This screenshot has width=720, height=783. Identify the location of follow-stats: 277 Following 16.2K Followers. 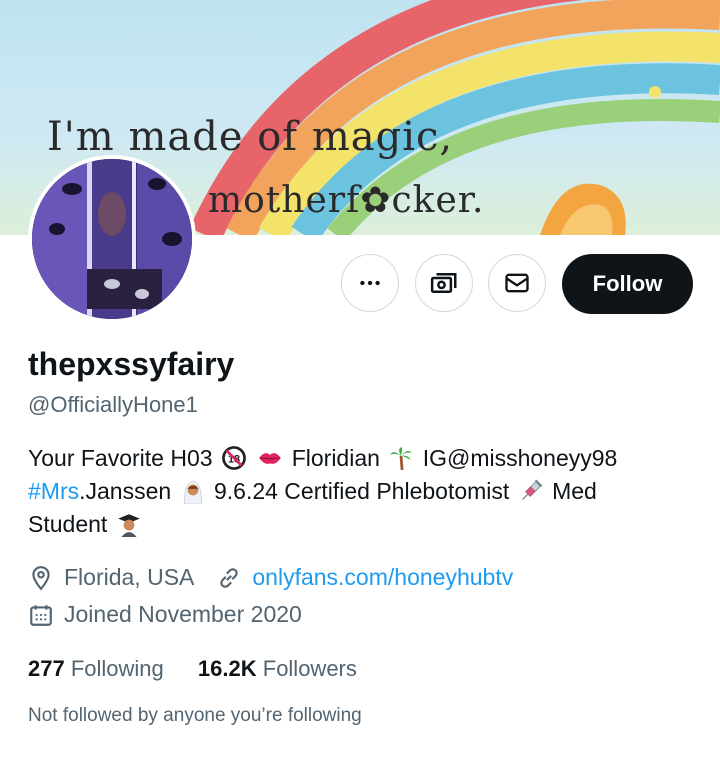
(192, 669).